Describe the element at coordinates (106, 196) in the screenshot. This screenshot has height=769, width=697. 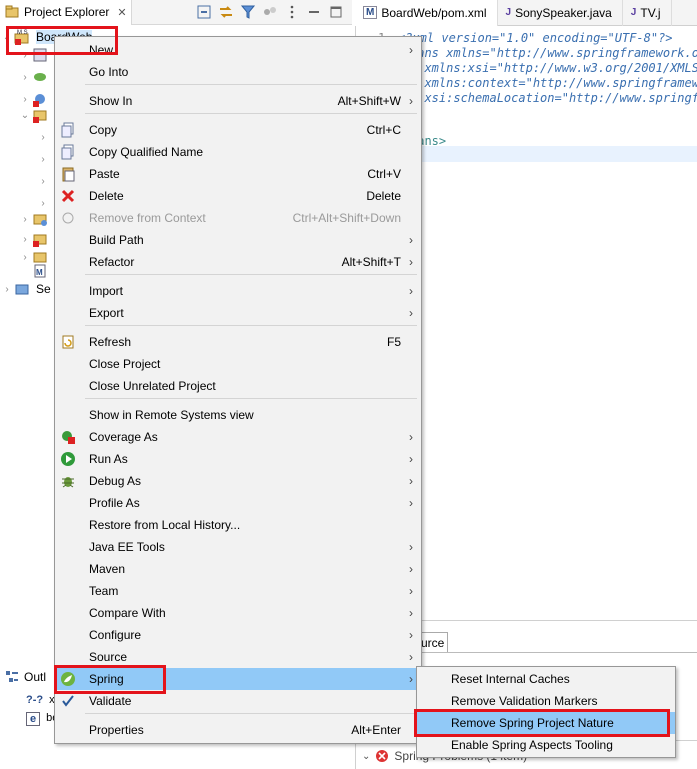
I see `menu-item-label: Delete` at that location.